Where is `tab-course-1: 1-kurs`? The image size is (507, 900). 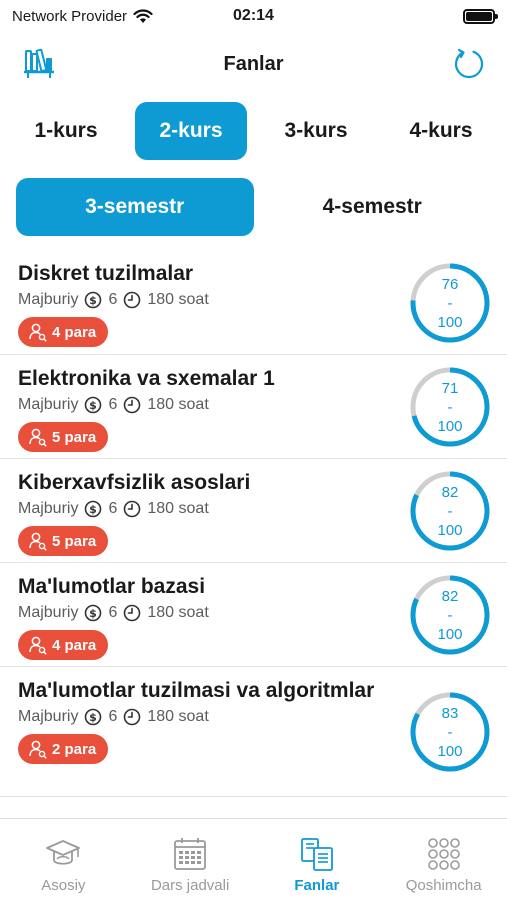 tab-course-1: 1-kurs is located at coordinates (66, 131).